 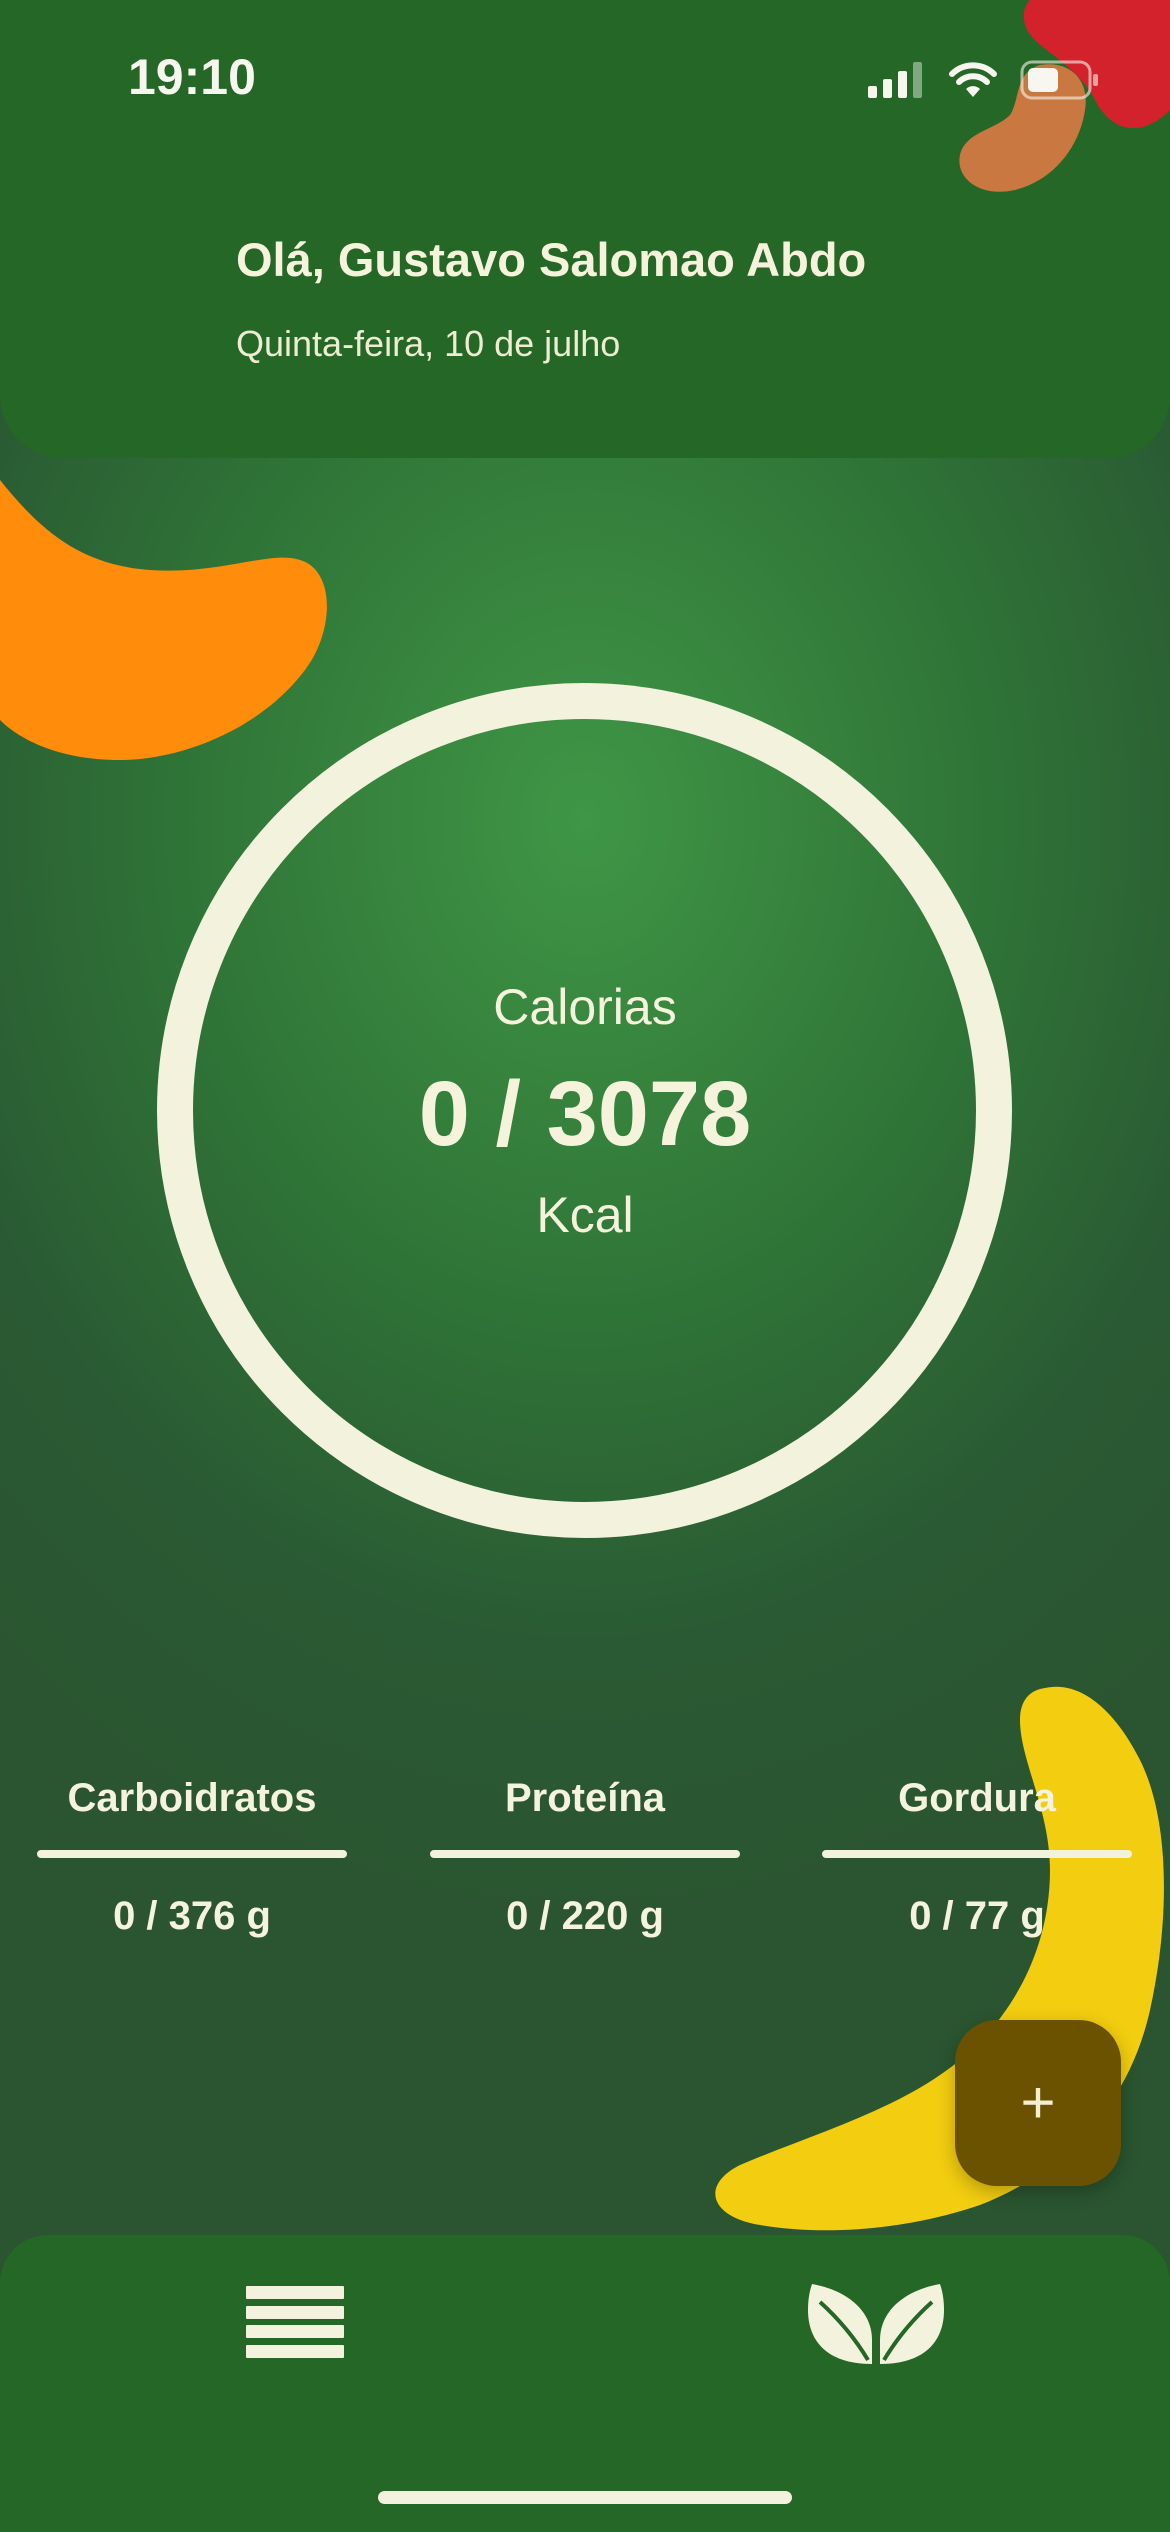 I want to click on status-time: 19:10, so click(x=192, y=77).